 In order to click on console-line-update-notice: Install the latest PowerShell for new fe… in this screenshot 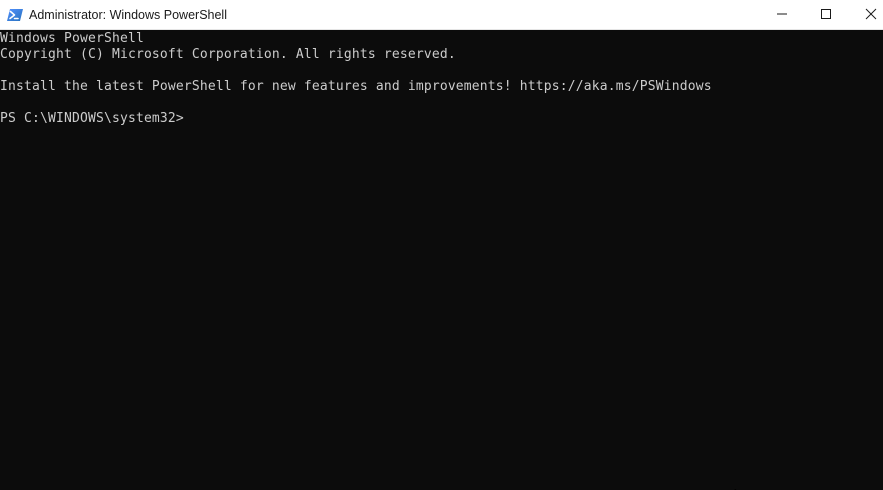, I will do `click(356, 86)`.